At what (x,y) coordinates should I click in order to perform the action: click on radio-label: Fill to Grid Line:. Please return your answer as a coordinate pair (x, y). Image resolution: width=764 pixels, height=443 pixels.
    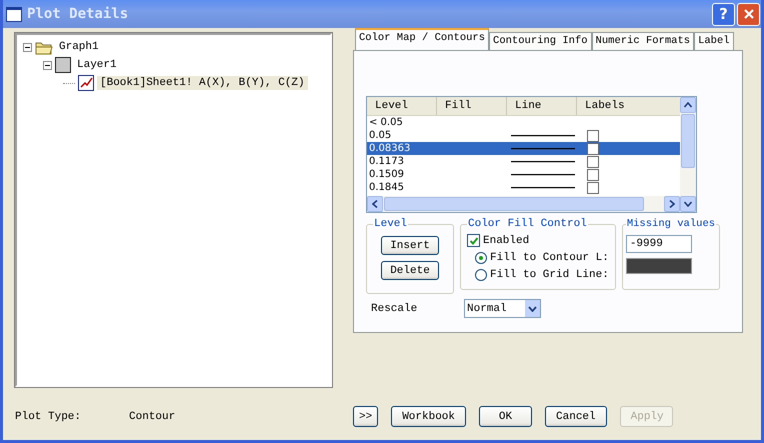
    Looking at the image, I should click on (549, 274).